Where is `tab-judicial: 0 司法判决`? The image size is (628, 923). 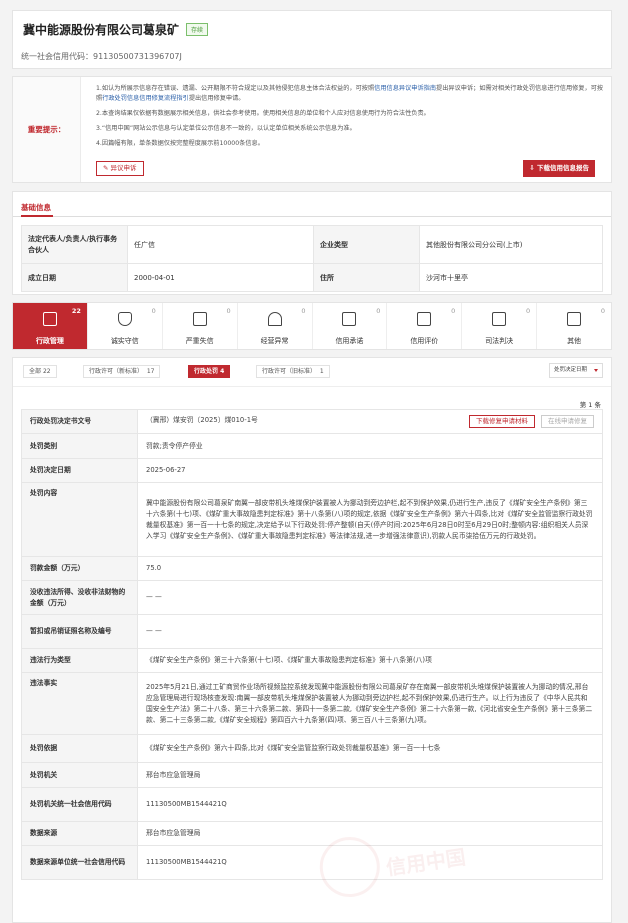
tab-judicial: 0 司法判决 is located at coordinates (500, 326).